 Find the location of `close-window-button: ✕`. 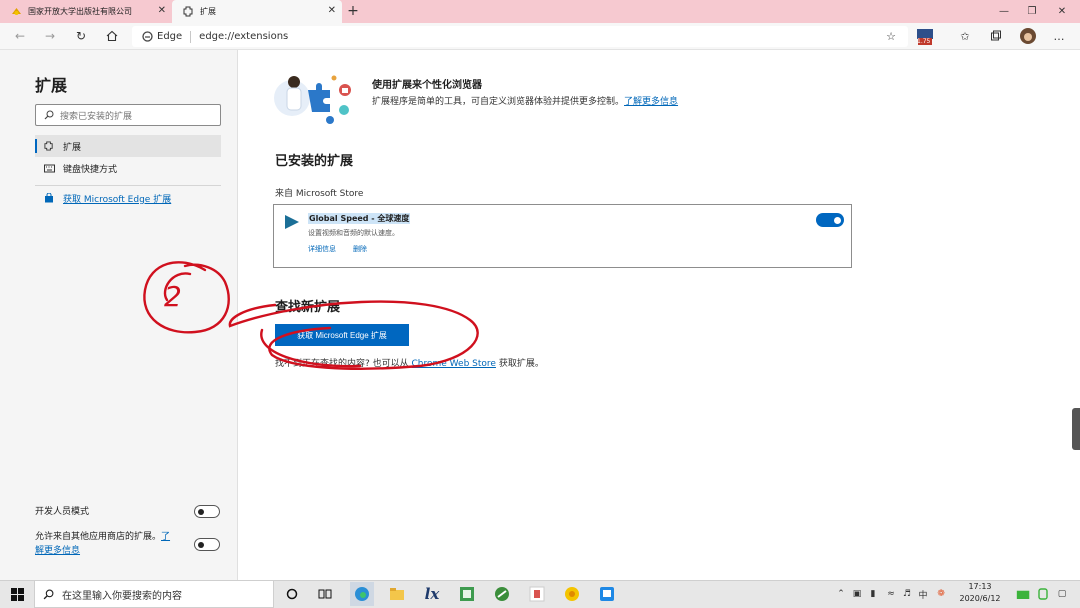

close-window-button: ✕ is located at coordinates (1062, 11).